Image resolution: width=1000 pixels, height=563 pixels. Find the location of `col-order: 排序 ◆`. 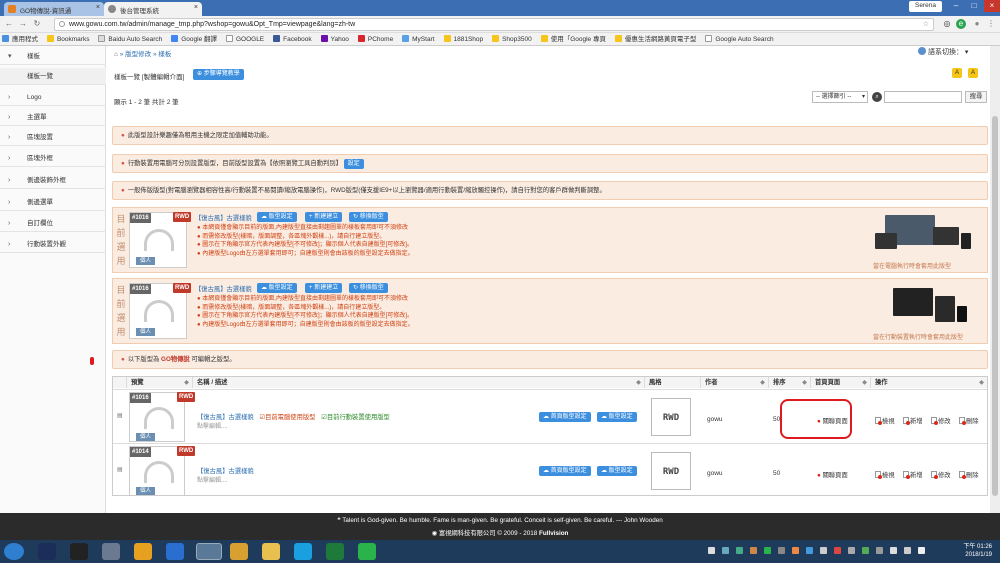

col-order: 排序 ◆ is located at coordinates (790, 382).